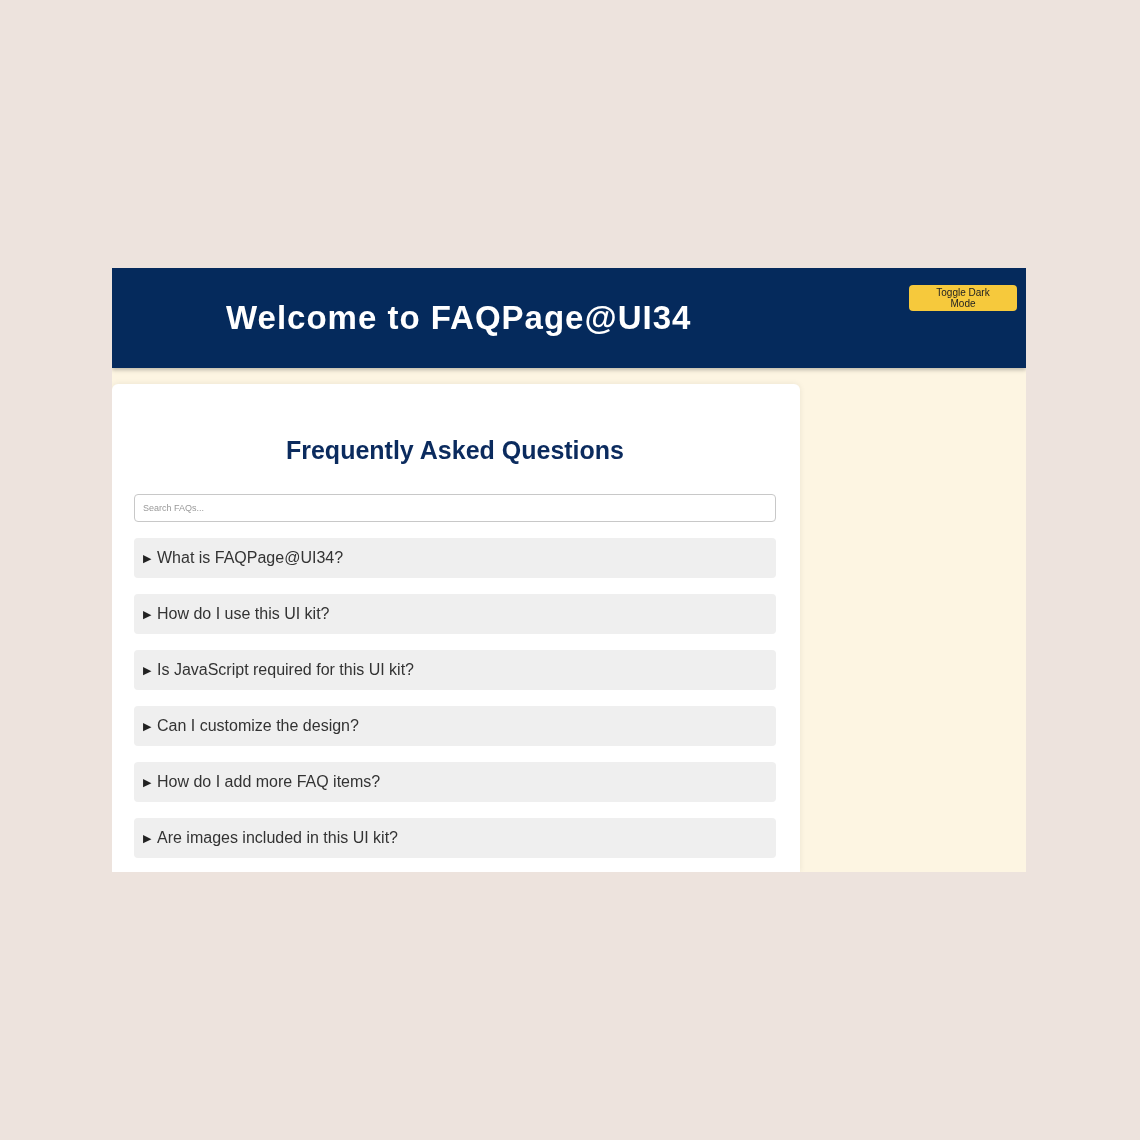 The width and height of the screenshot is (1140, 1140). Describe the element at coordinates (250, 558) in the screenshot. I see `faq-question: What is FAQPage@UI34?` at that location.